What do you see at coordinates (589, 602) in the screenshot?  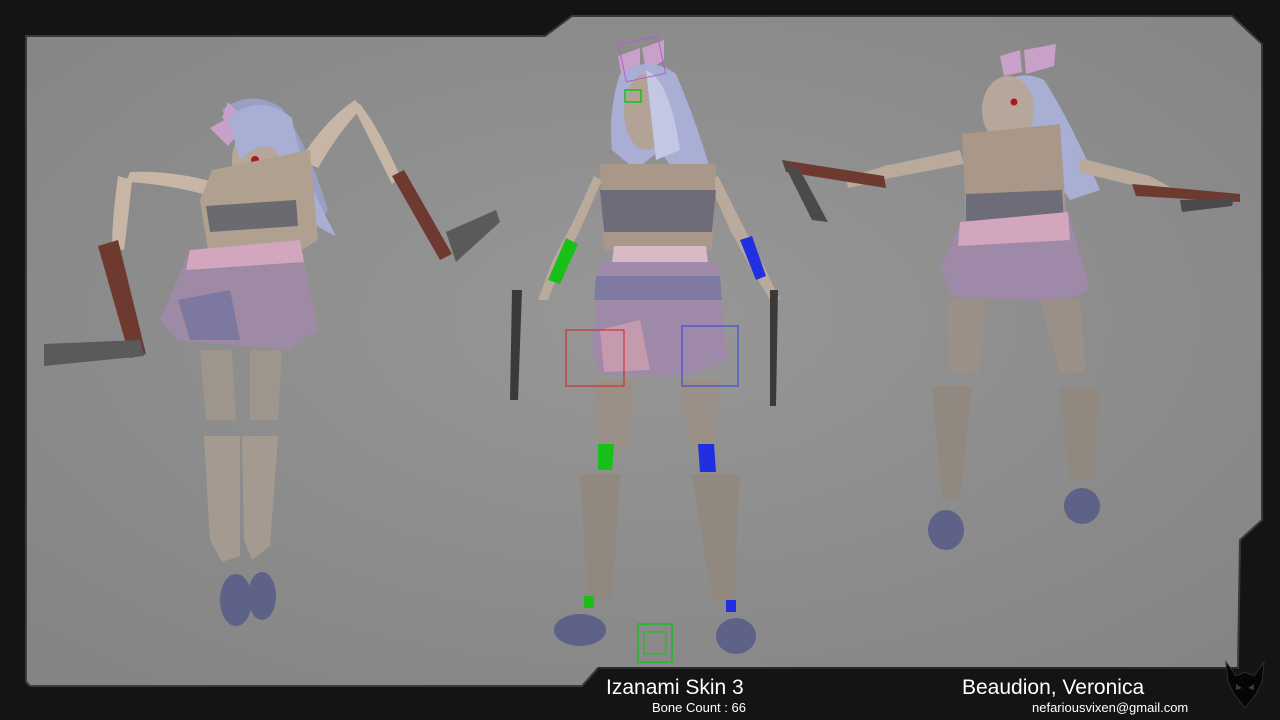 I see `rig-ankle-left` at bounding box center [589, 602].